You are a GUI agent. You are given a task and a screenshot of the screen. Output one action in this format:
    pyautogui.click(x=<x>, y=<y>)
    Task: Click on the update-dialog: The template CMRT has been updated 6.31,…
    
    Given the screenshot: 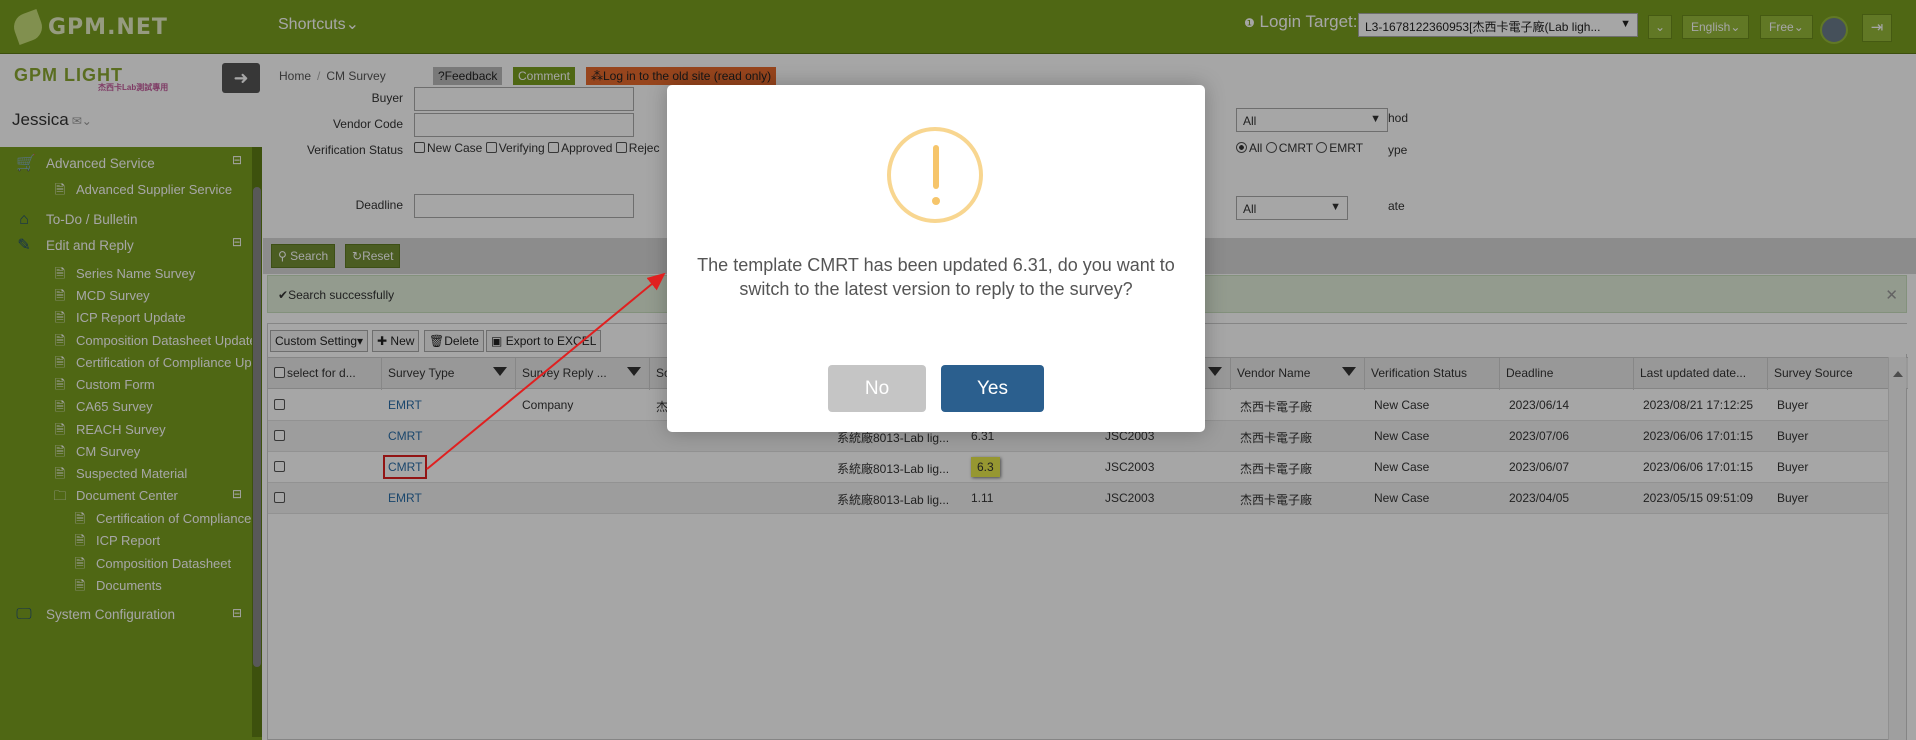 What is the action you would take?
    pyautogui.click(x=936, y=258)
    